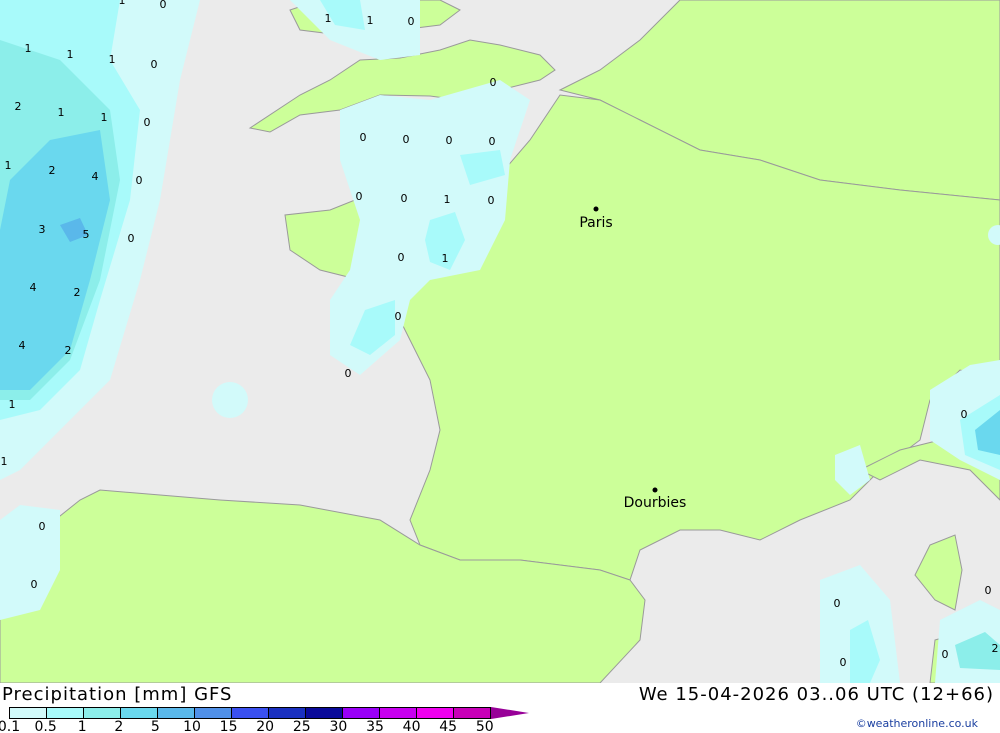 The width and height of the screenshot is (1000, 733). What do you see at coordinates (375, 726) in the screenshot?
I see `legend-tick: 35` at bounding box center [375, 726].